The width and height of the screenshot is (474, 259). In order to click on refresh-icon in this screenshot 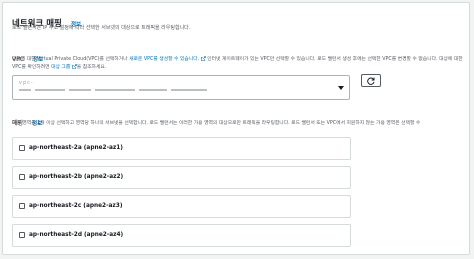, I will do `click(371, 81)`.